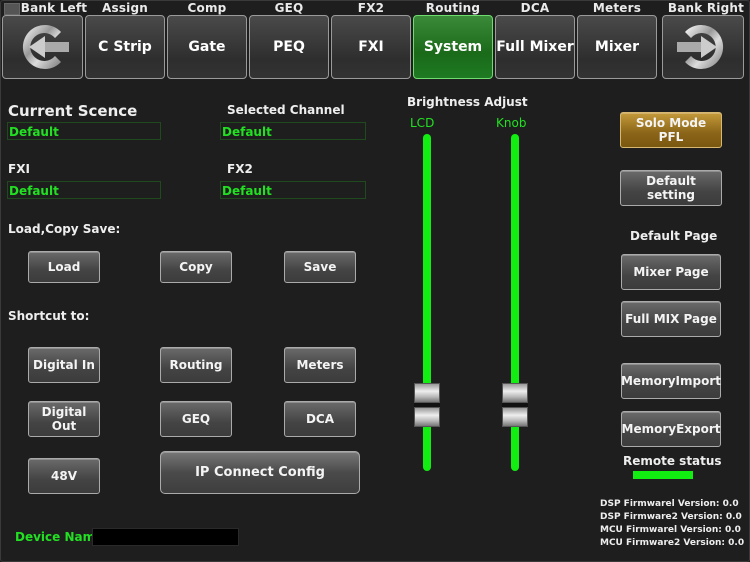 Image resolution: width=750 pixels, height=562 pixels. What do you see at coordinates (19, 169) in the screenshot?
I see `fx1-label: FXI` at bounding box center [19, 169].